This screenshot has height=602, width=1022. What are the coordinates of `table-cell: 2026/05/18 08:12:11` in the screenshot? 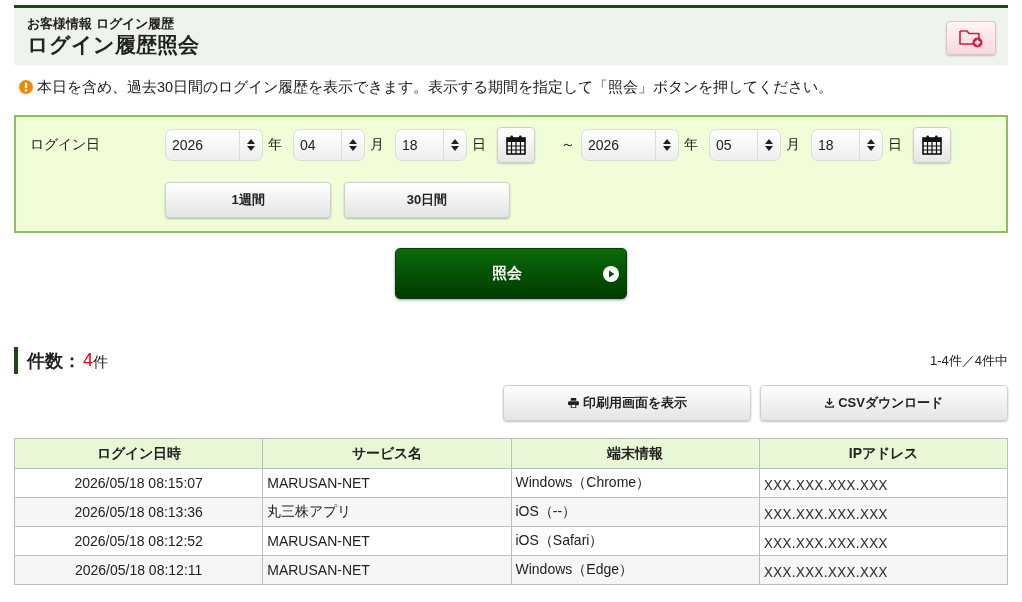 It's located at (138, 570).